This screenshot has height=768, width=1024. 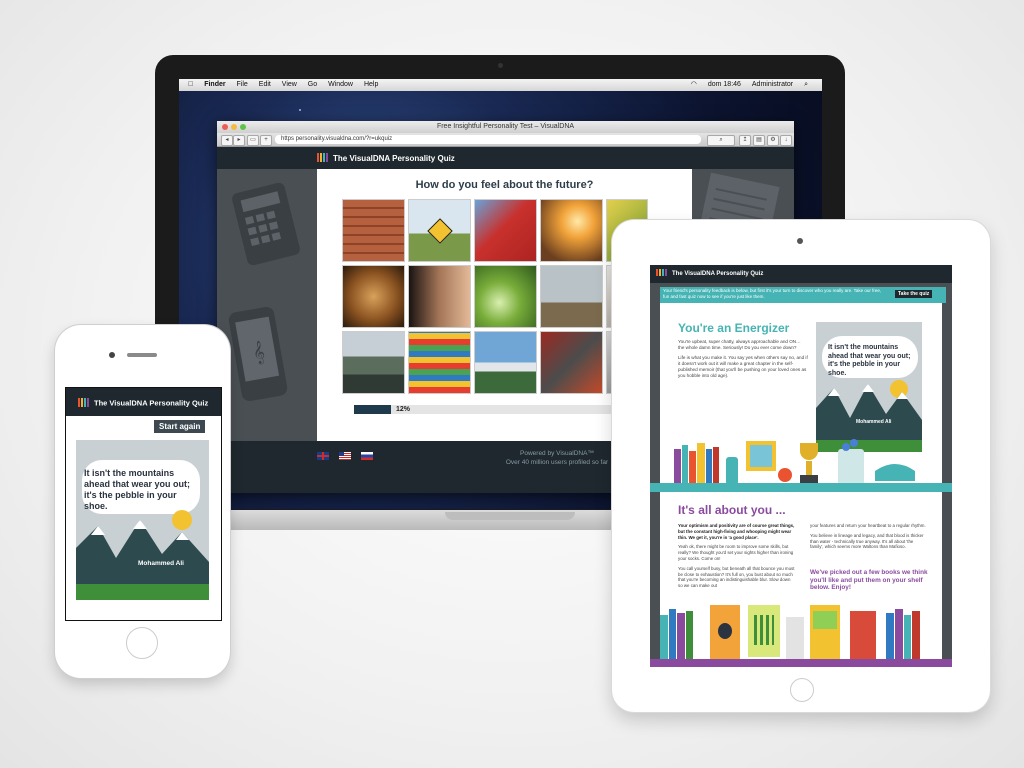 What do you see at coordinates (745, 140) in the screenshot?
I see `share-icon: ↥` at bounding box center [745, 140].